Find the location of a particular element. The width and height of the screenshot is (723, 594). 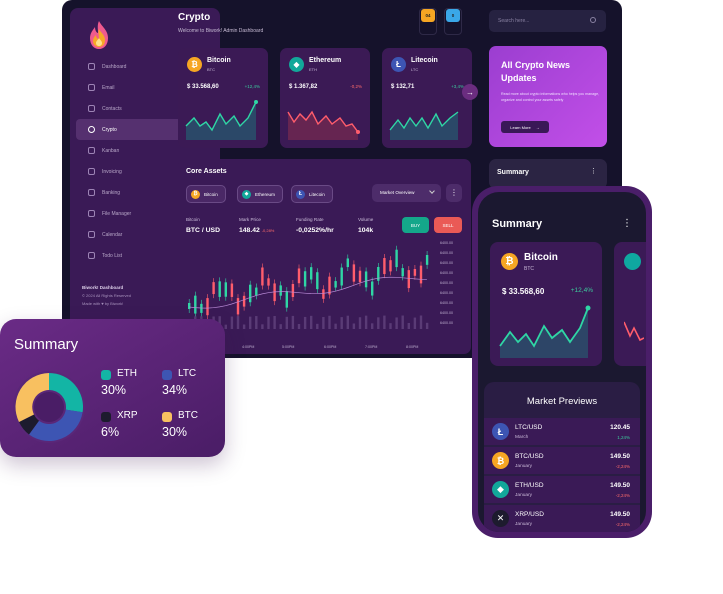

x-tick: 7:00PM is located at coordinates (371, 347).